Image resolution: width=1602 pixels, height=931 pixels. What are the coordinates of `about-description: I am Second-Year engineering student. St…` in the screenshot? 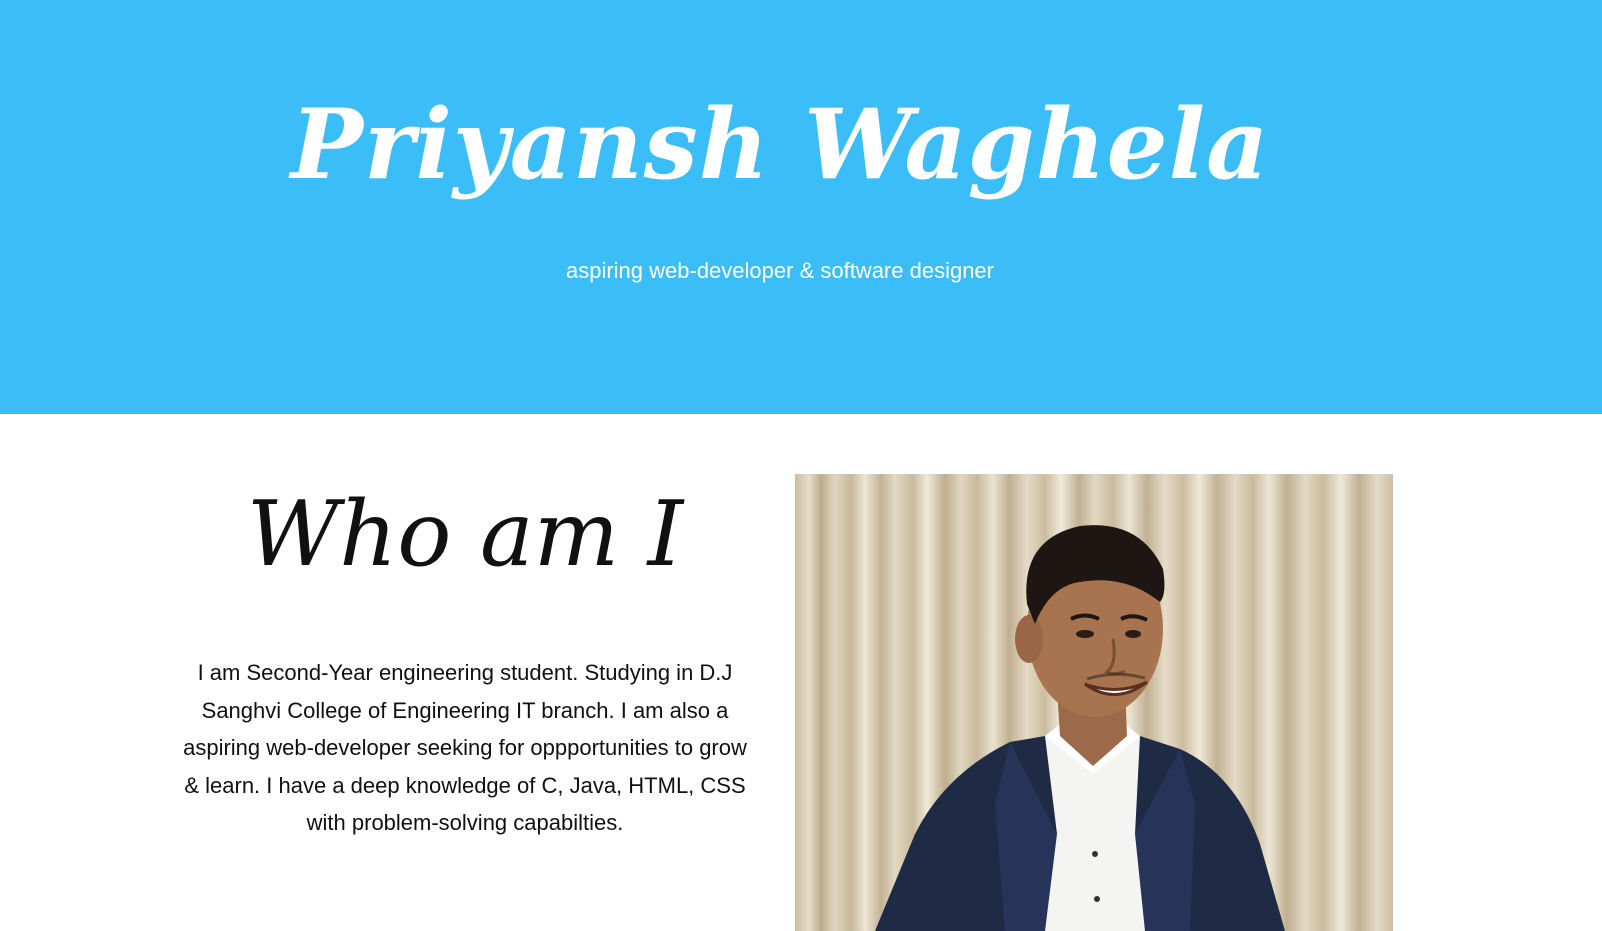 It's located at (465, 747).